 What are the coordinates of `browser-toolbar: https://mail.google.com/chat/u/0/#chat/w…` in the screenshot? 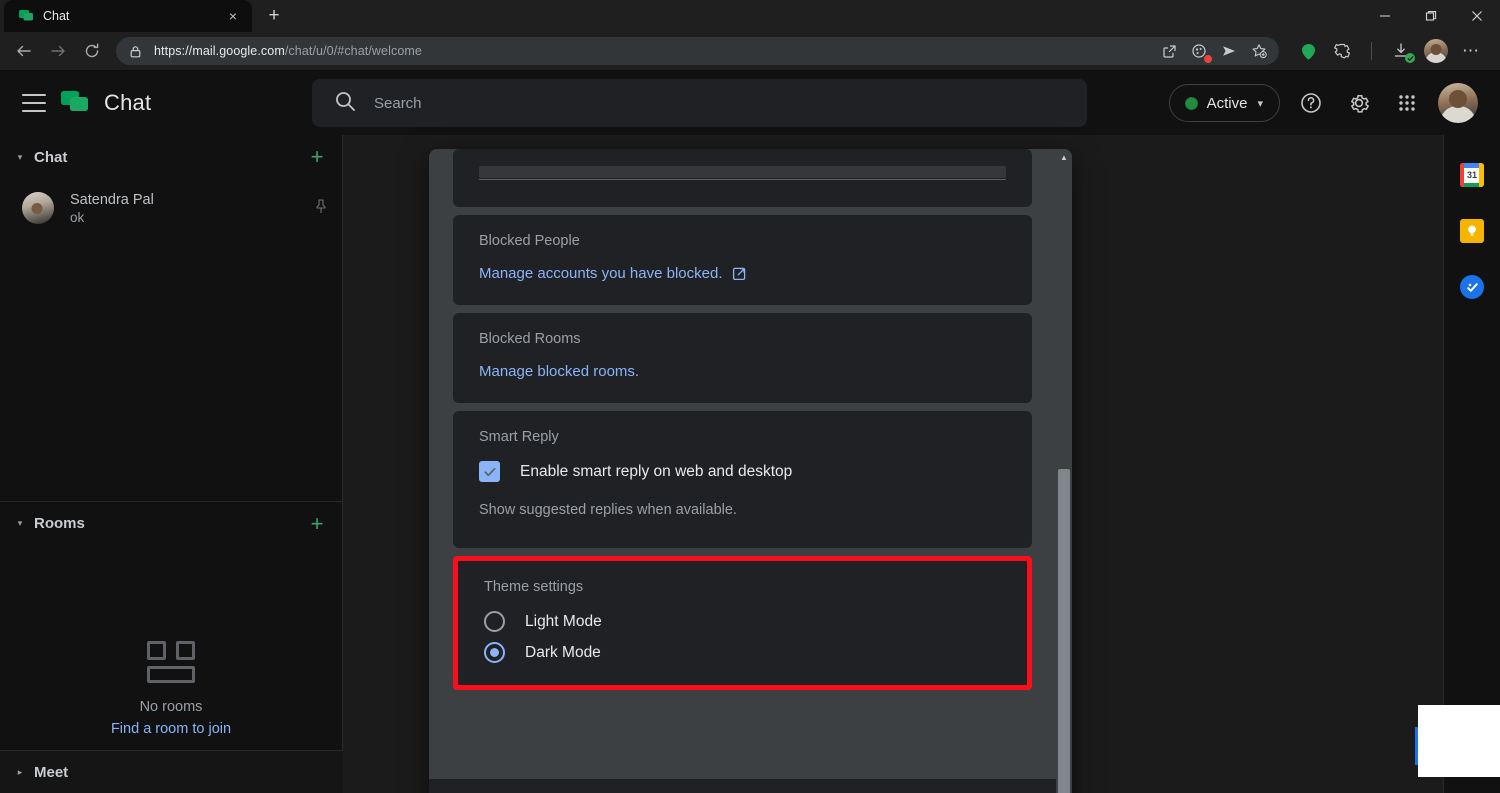 It's located at (750, 51).